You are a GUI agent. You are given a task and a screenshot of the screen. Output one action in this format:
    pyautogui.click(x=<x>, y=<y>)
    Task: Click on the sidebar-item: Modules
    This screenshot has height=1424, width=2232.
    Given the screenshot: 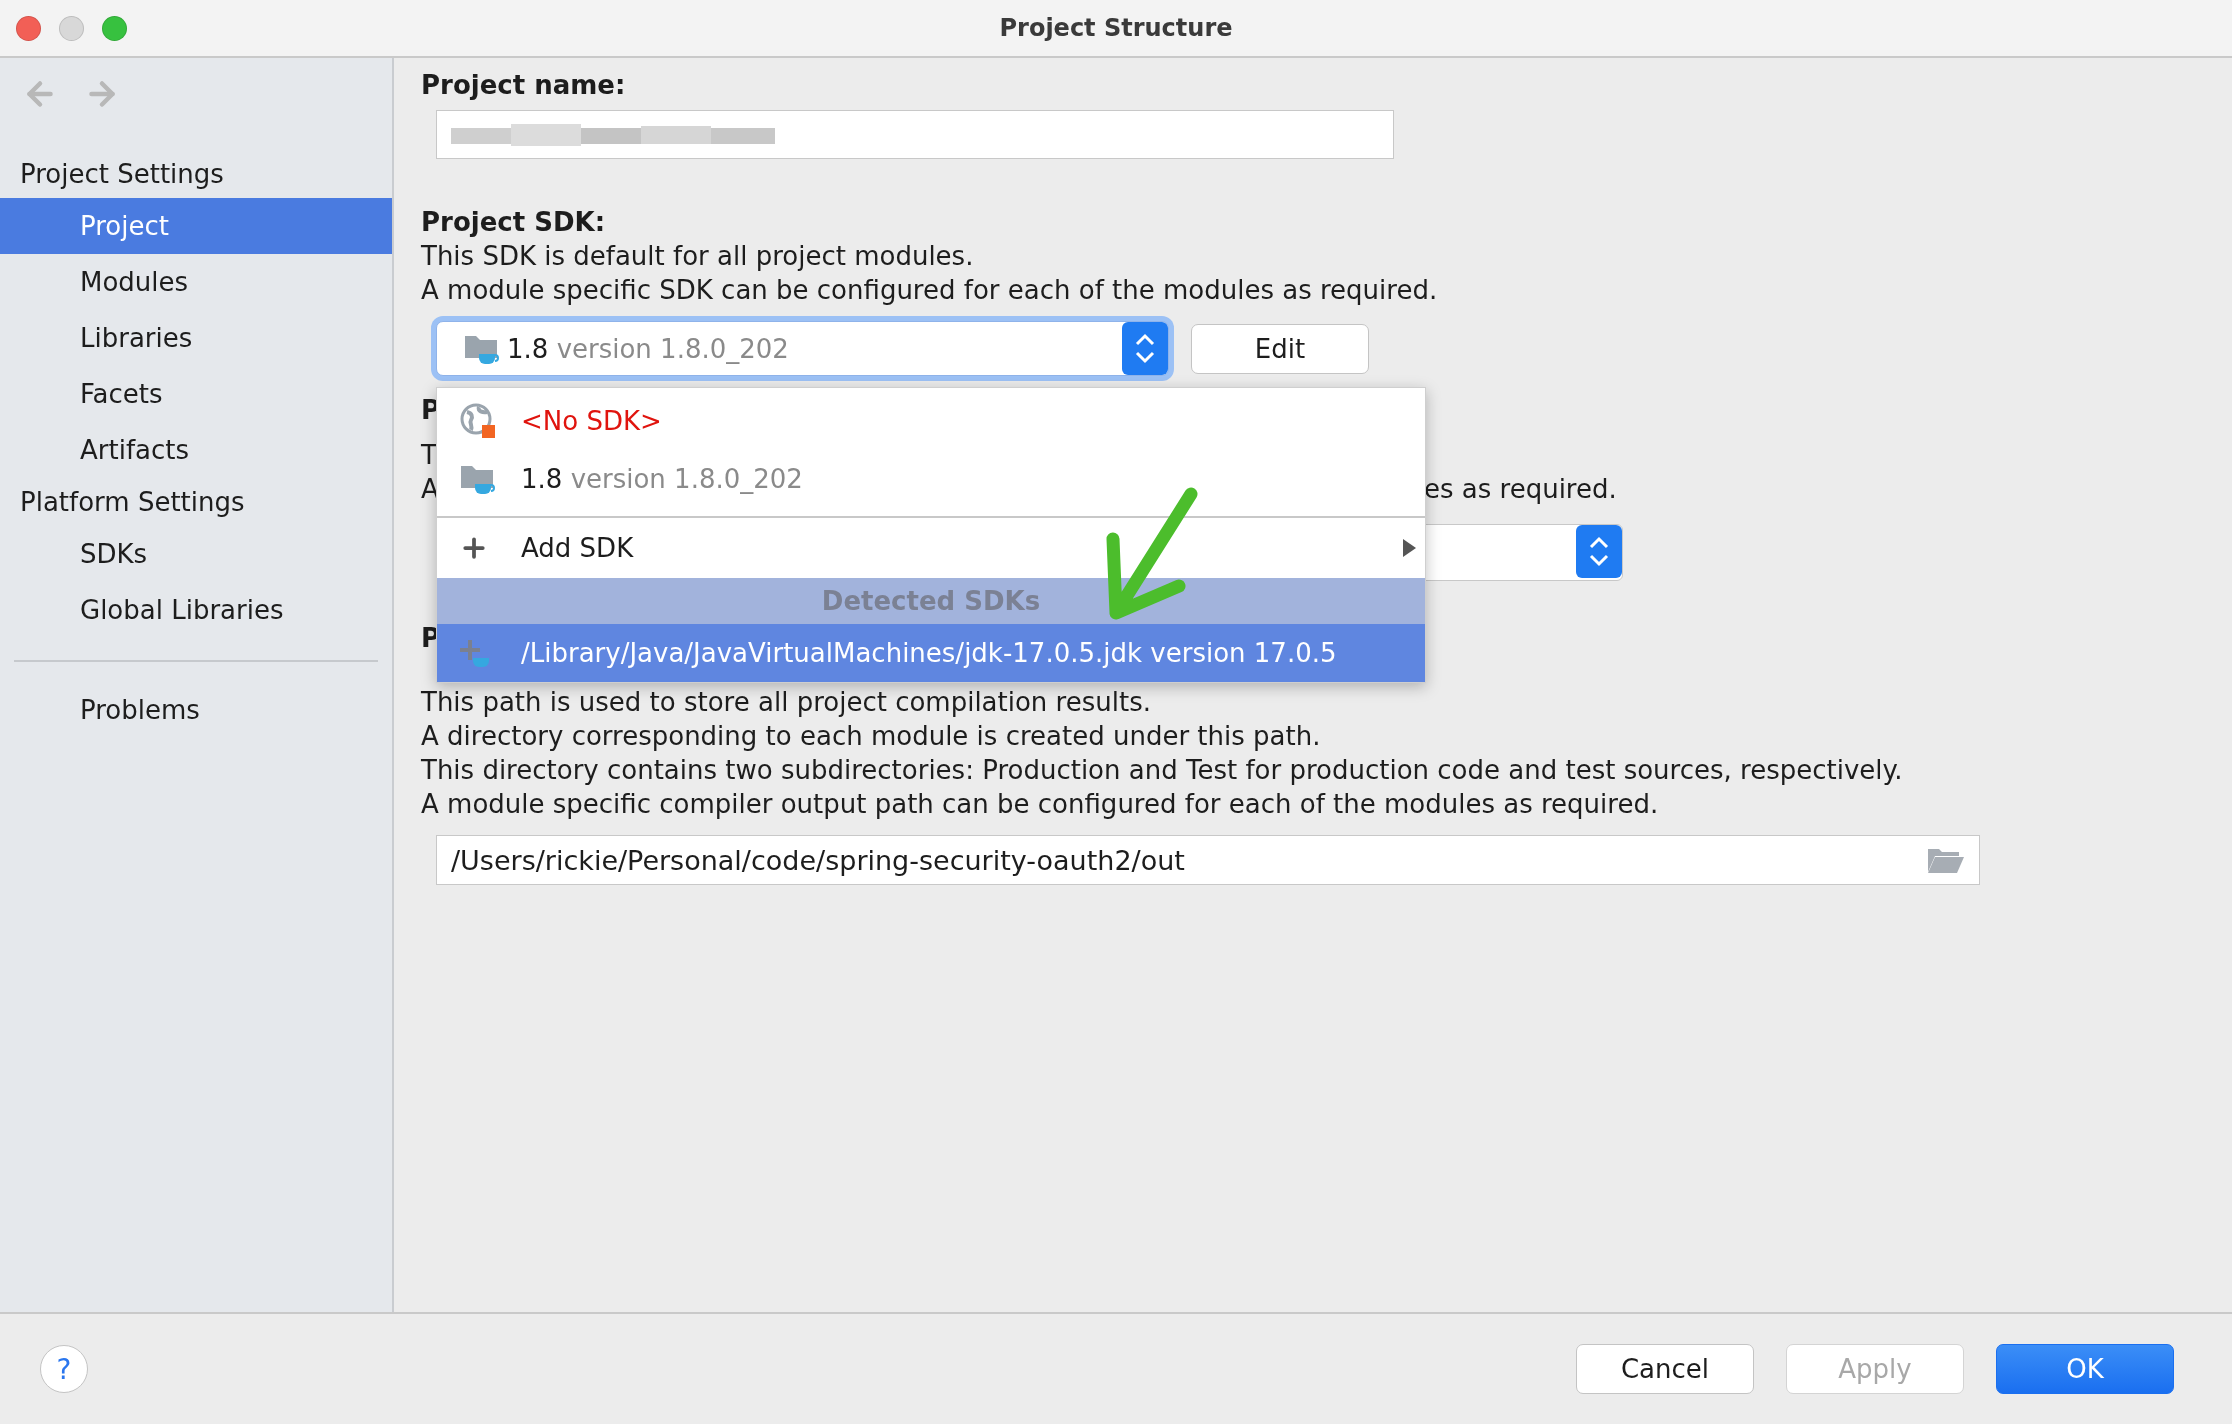 What is the action you would take?
    pyautogui.click(x=196, y=282)
    